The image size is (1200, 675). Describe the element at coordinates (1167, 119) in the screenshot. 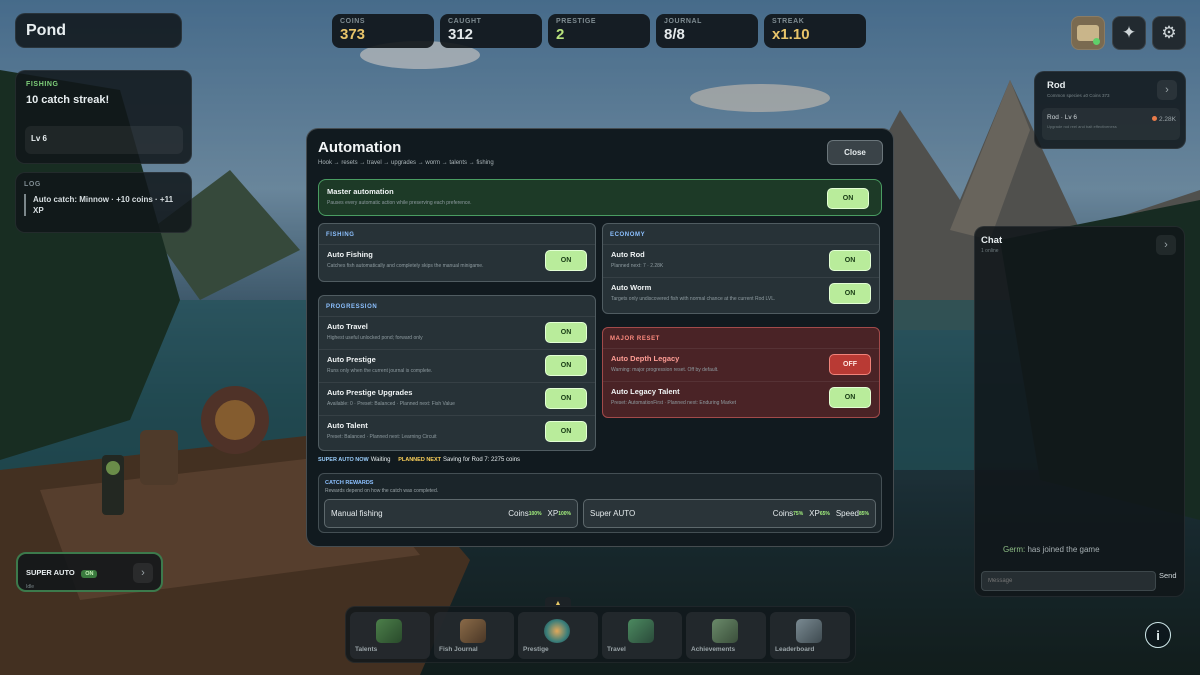

I see `rod-cost-value: 2.28K` at that location.